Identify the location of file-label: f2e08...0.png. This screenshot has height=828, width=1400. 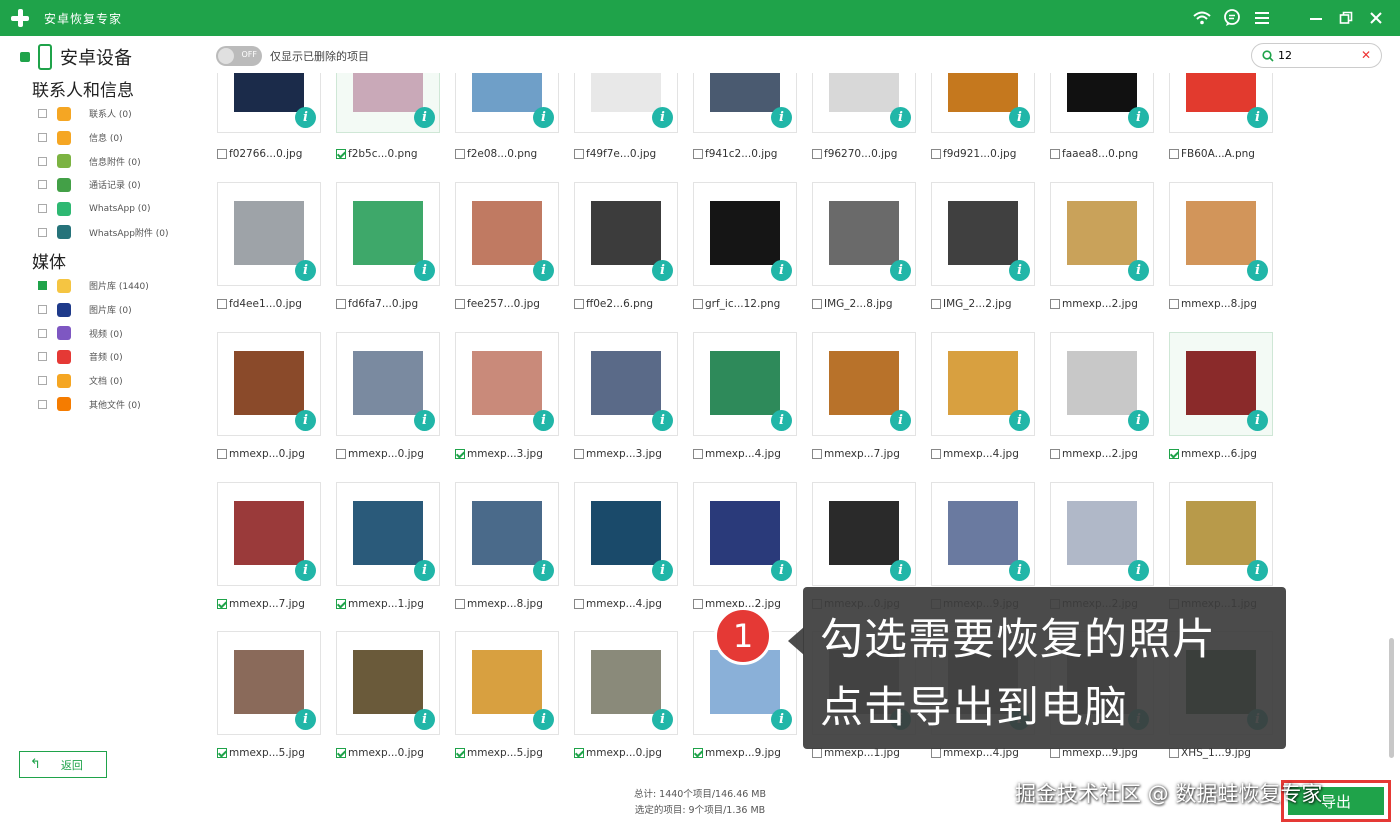
(496, 154).